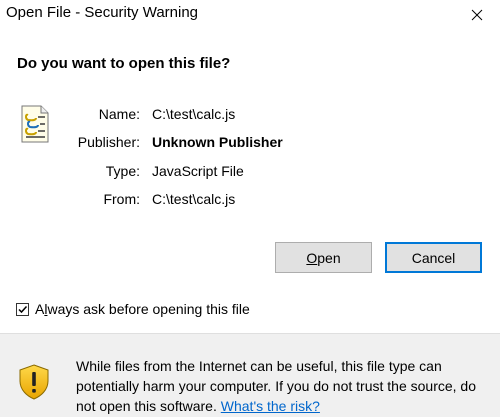 This screenshot has width=500, height=417. I want to click on always-ask-checkbox, so click(22, 309).